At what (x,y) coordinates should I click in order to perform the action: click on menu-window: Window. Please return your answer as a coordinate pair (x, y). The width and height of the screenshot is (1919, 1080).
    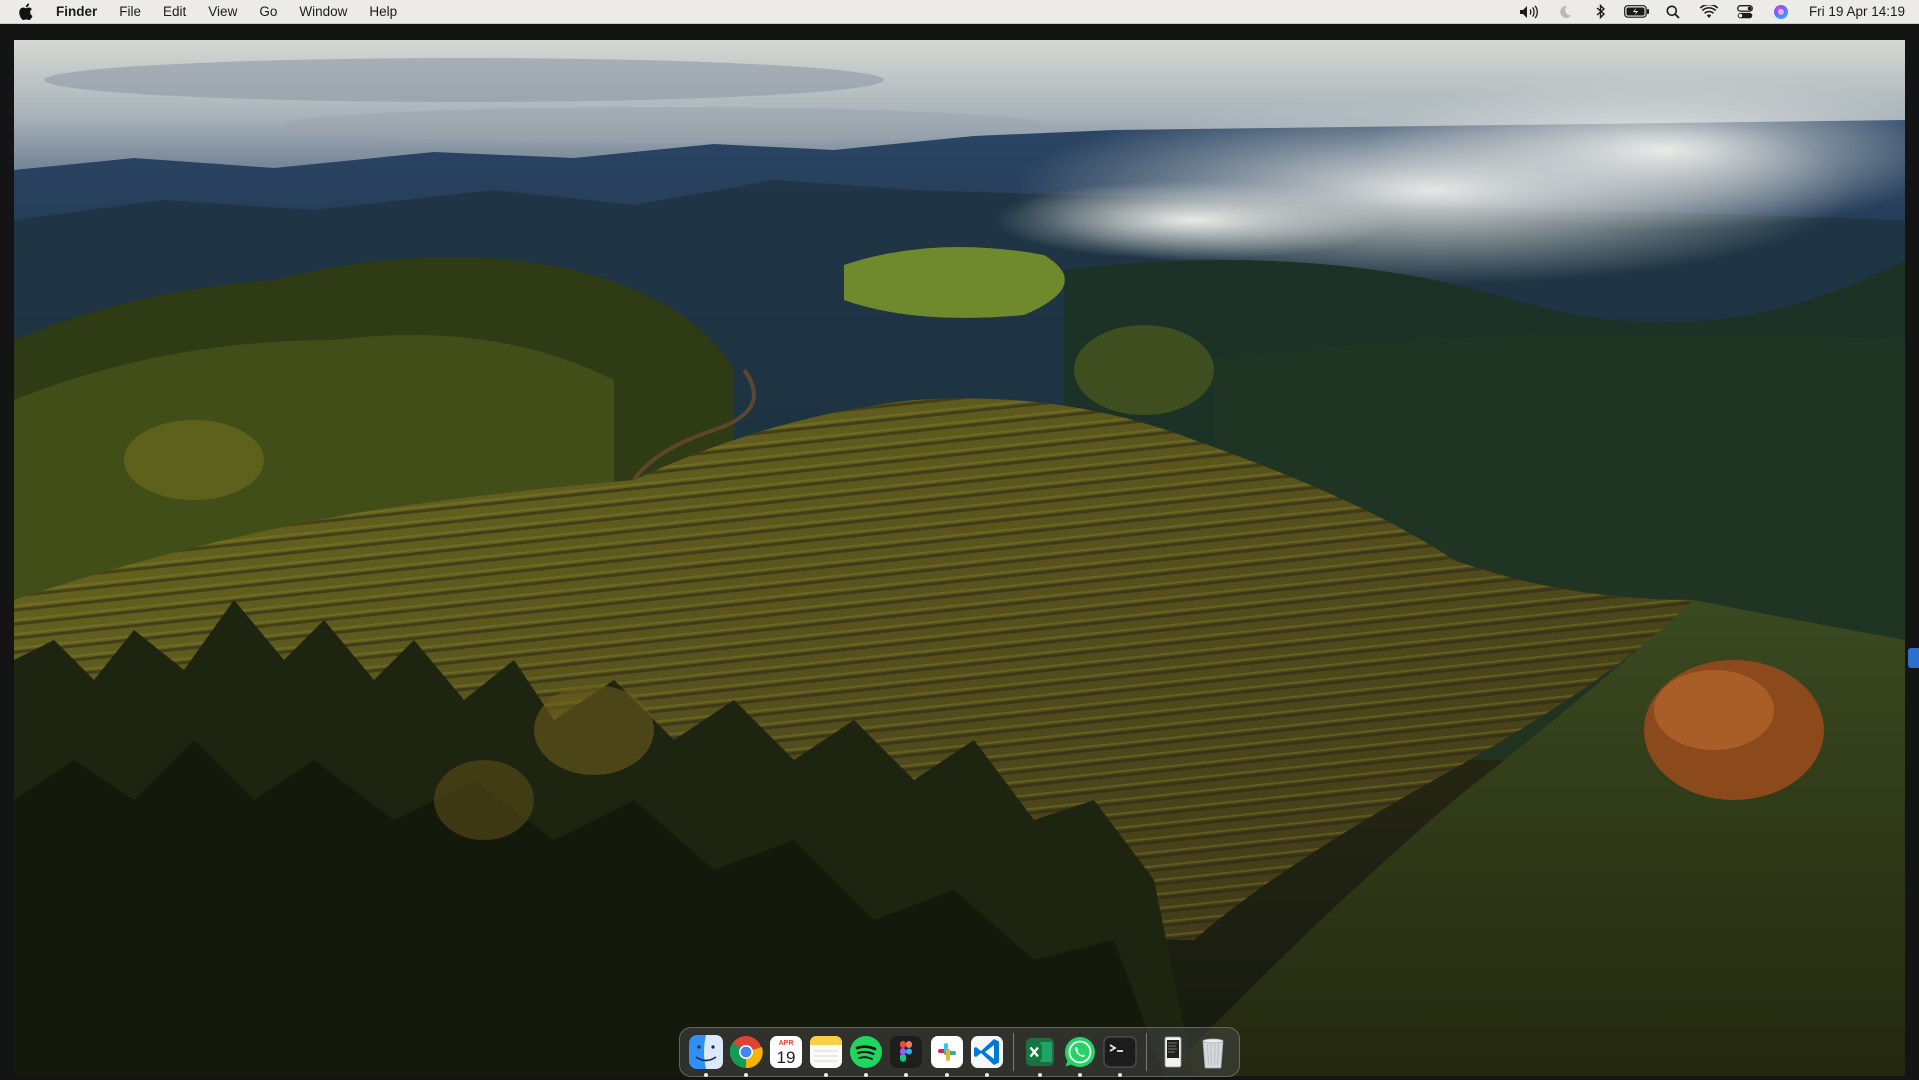
    Looking at the image, I should click on (323, 11).